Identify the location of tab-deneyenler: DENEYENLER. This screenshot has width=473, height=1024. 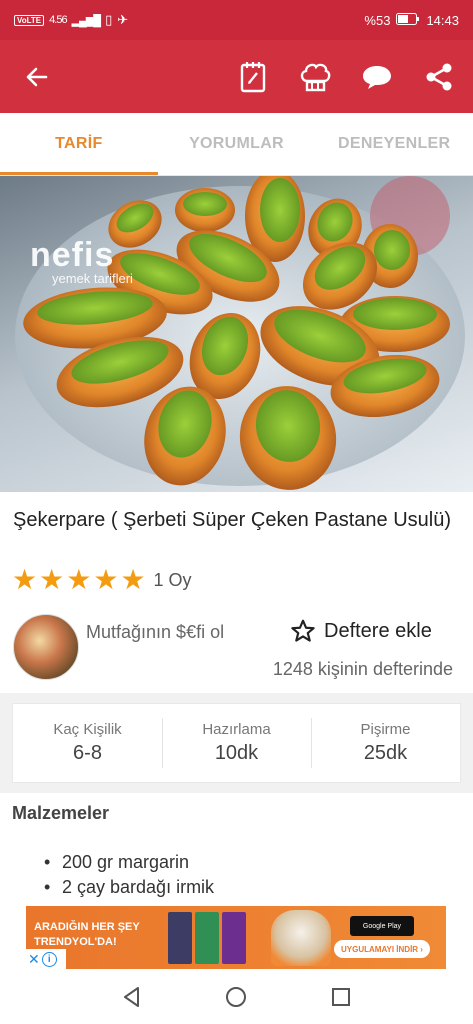
(394, 144).